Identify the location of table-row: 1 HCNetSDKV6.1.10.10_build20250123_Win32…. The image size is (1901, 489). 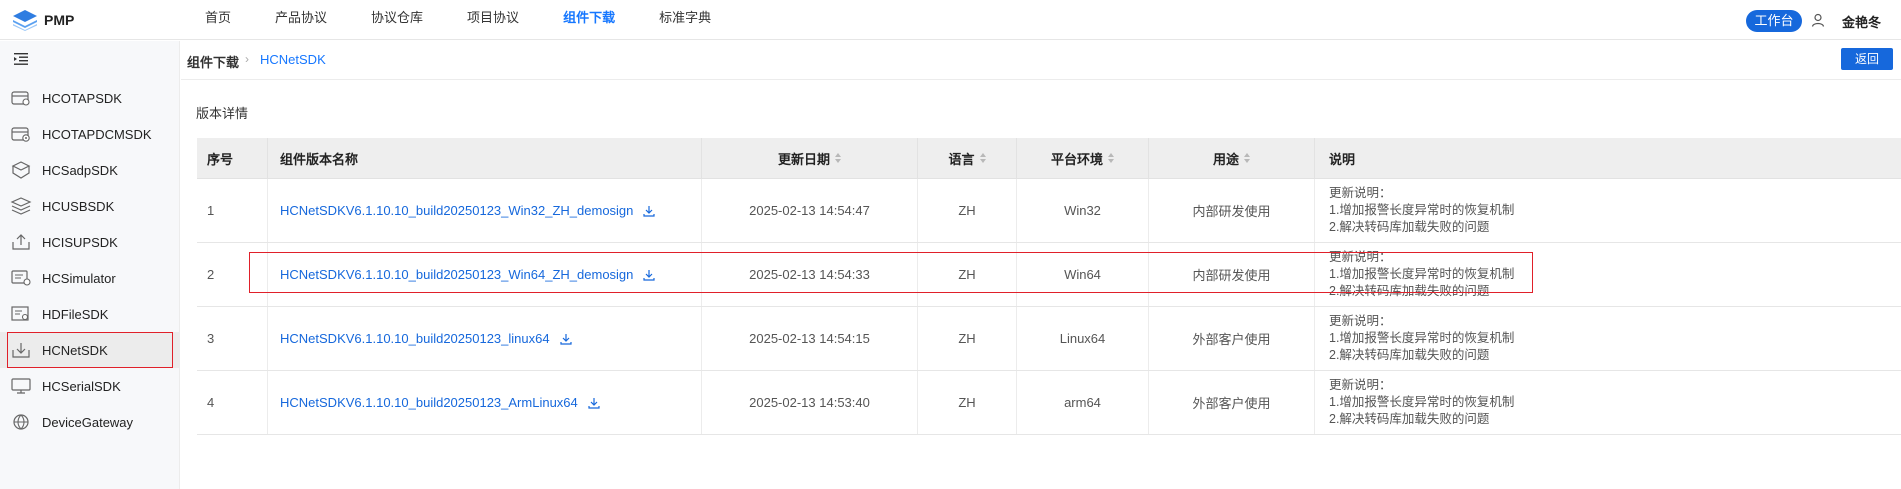
(1049, 211).